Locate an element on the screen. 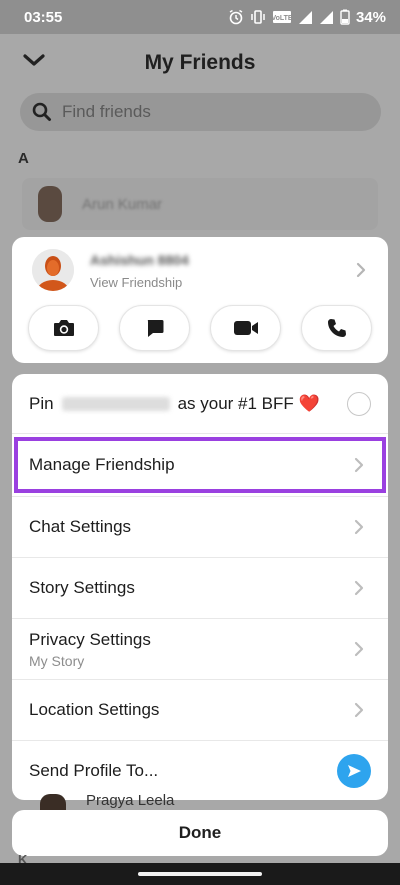  status-bar: 03:55 VoLTE 34% is located at coordinates (200, 17).